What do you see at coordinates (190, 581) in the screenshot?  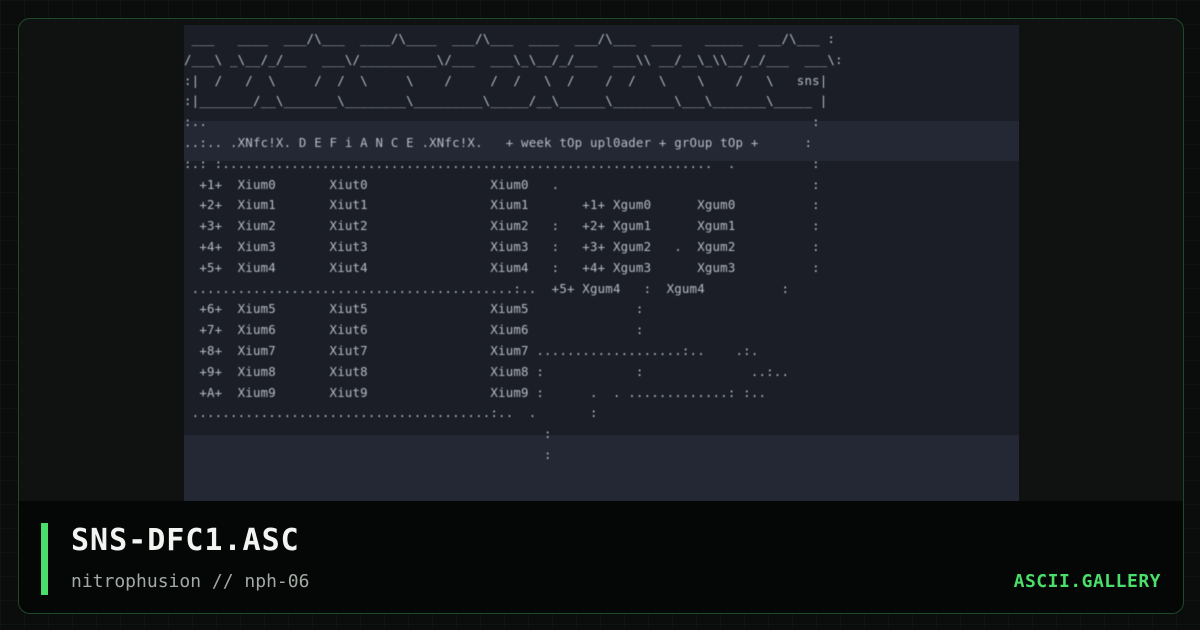 I see `artwork-subtitle: nitrophusion // nph-06` at bounding box center [190, 581].